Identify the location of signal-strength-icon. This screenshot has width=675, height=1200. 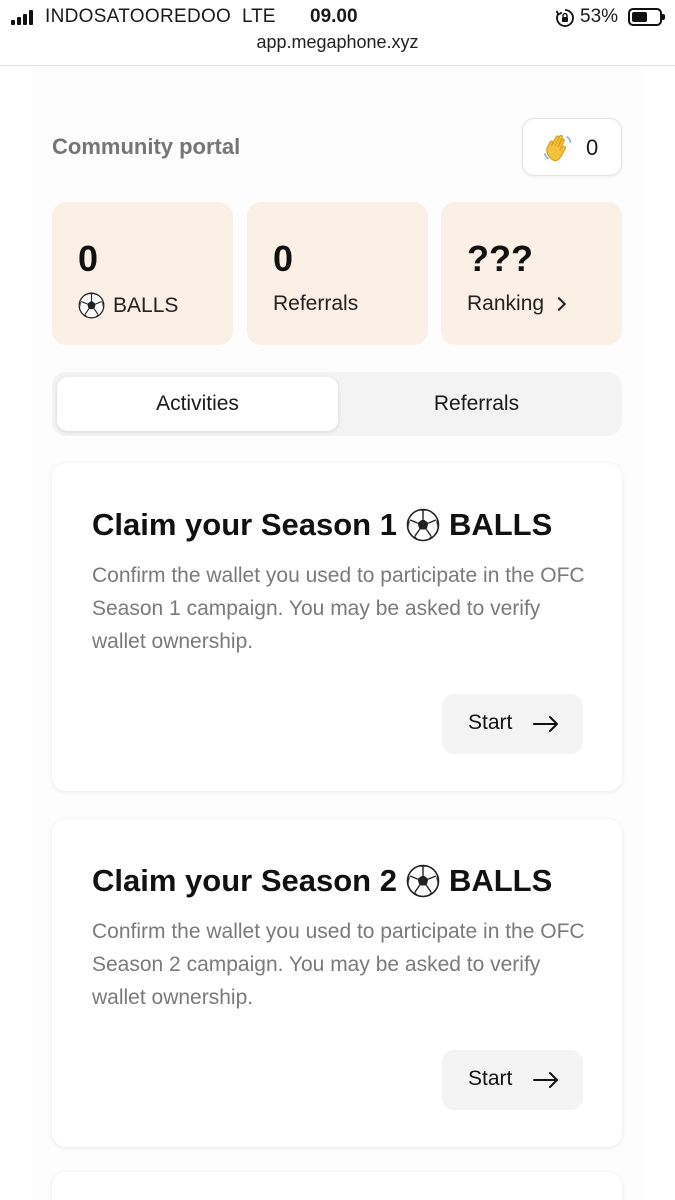
(25, 17).